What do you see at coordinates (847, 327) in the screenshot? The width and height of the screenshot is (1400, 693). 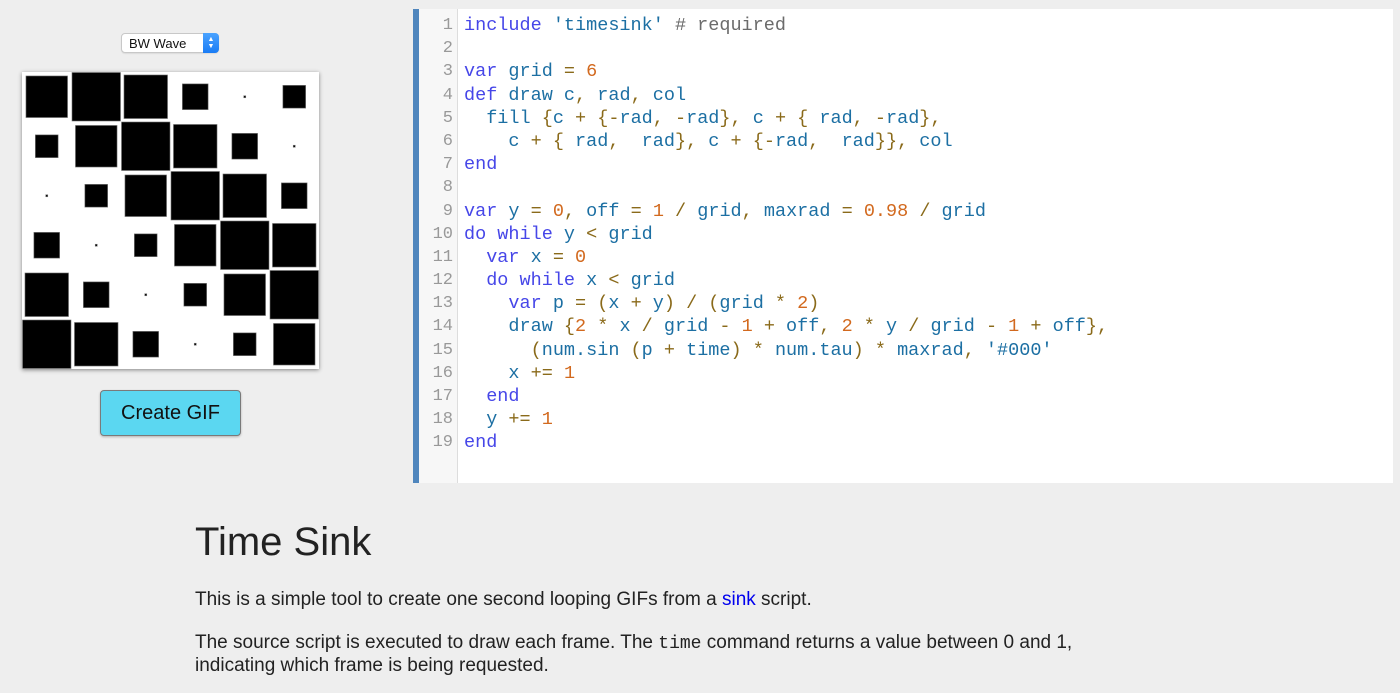 I see `code-token: 2` at bounding box center [847, 327].